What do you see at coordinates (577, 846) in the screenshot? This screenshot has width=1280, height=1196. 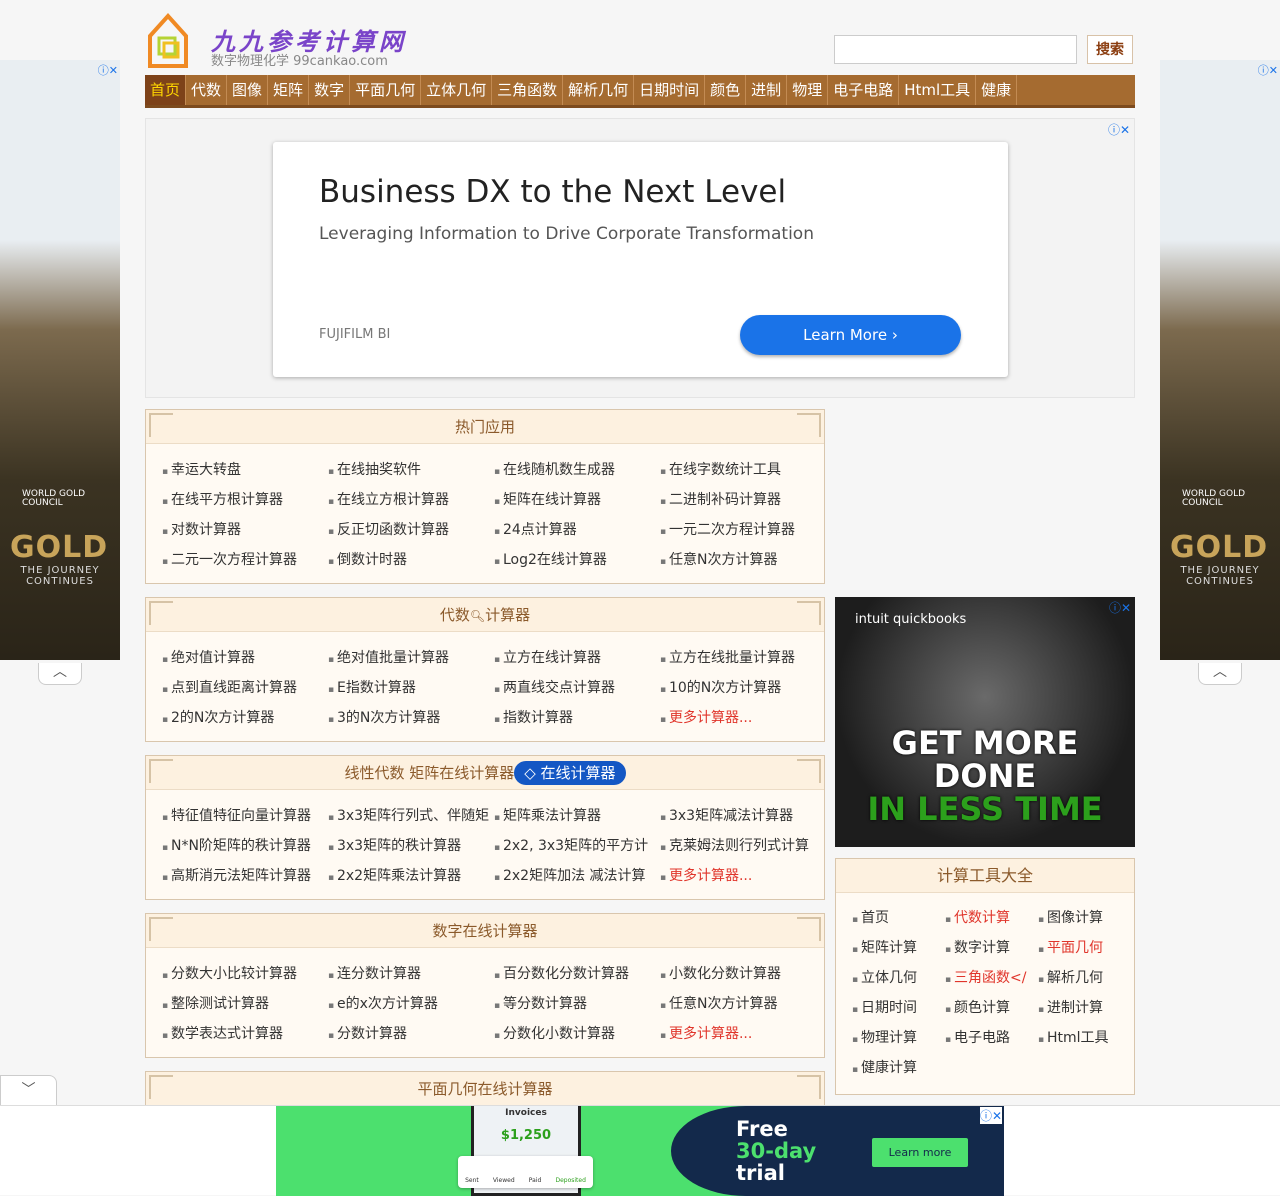 I see `calculator-link: 2x2, 3x3矩阵的平方计` at bounding box center [577, 846].